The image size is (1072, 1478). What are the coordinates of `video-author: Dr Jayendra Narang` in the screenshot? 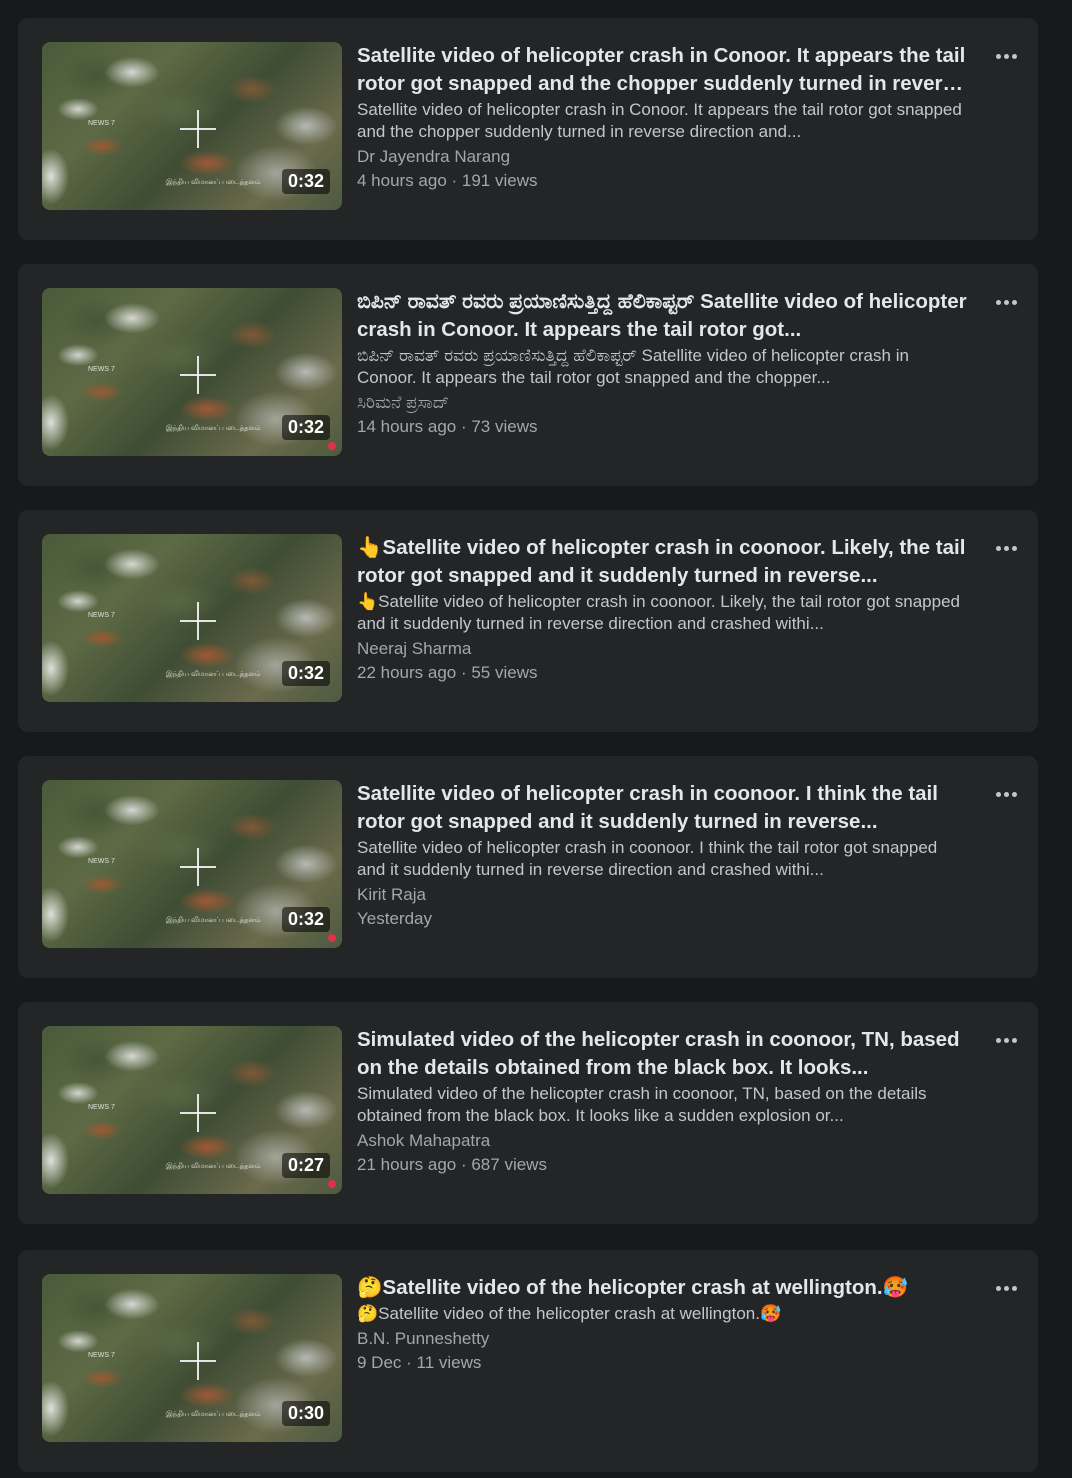 It's located at (663, 157).